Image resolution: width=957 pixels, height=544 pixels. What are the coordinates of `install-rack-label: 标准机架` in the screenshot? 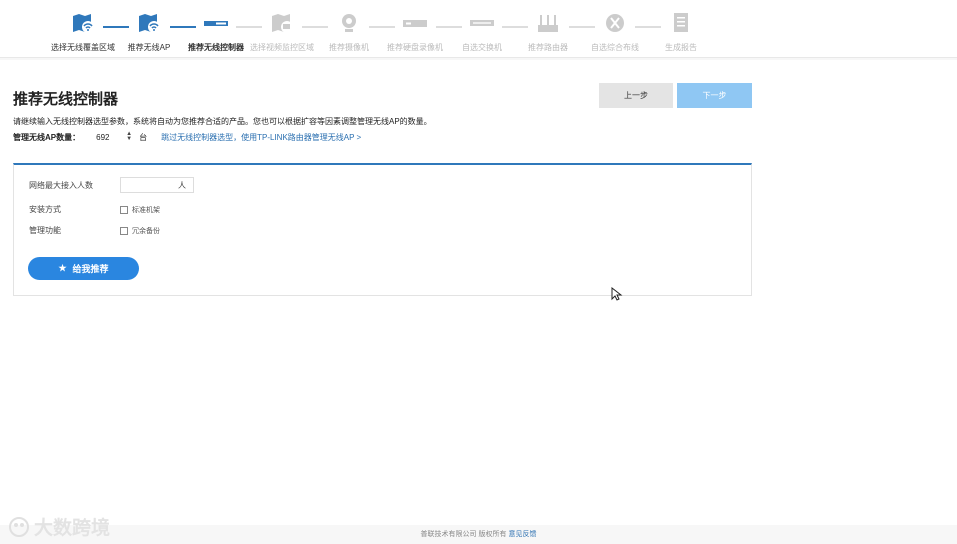 It's located at (146, 210).